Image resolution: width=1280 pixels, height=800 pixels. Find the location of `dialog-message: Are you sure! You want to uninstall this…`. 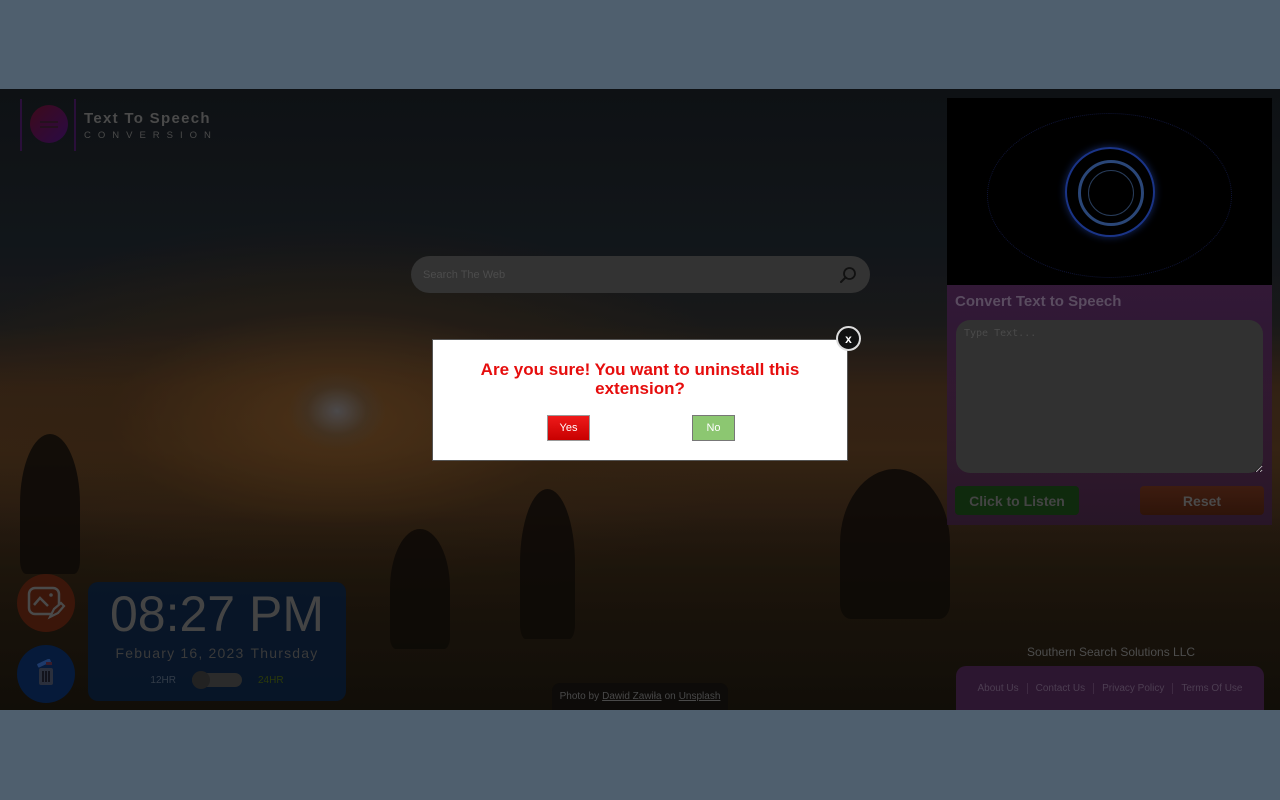

dialog-message: Are you sure! You want to uninstall this… is located at coordinates (640, 379).